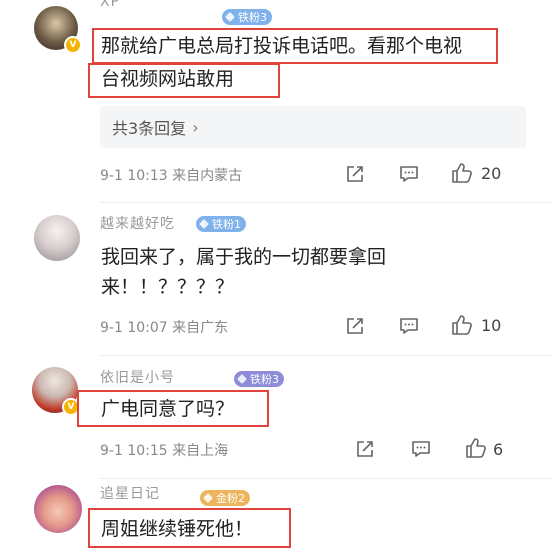  I want to click on like-count: 20, so click(491, 173).